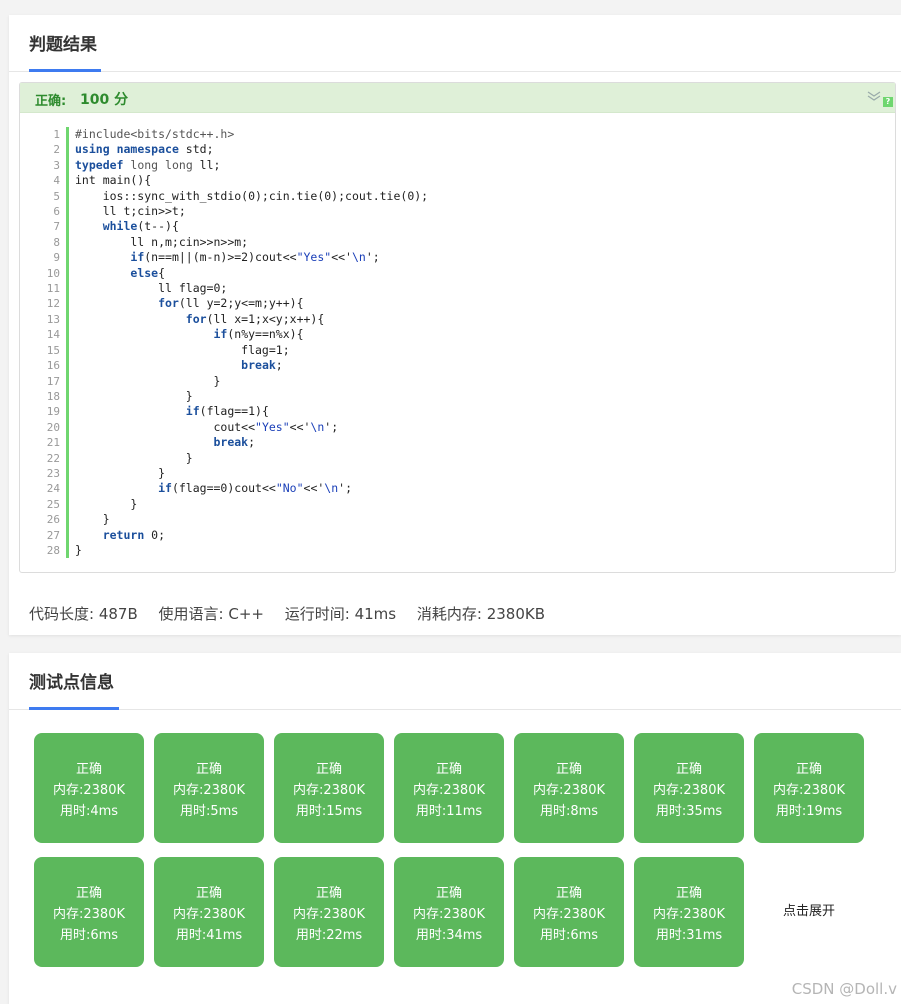  Describe the element at coordinates (56, 134) in the screenshot. I see `line-number: 1` at that location.